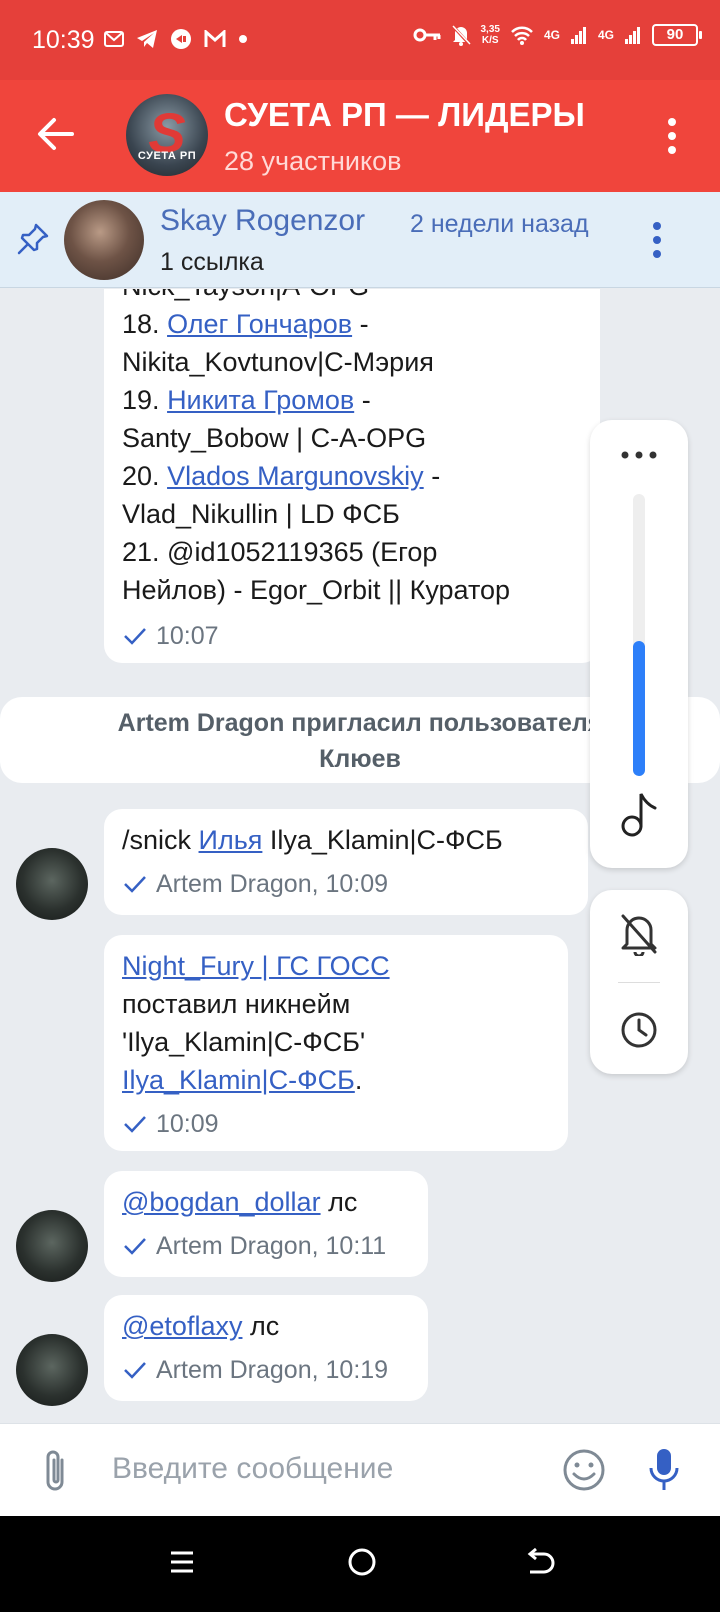 Image resolution: width=720 pixels, height=1612 pixels. Describe the element at coordinates (56, 134) in the screenshot. I see `back-arrow-icon` at that location.